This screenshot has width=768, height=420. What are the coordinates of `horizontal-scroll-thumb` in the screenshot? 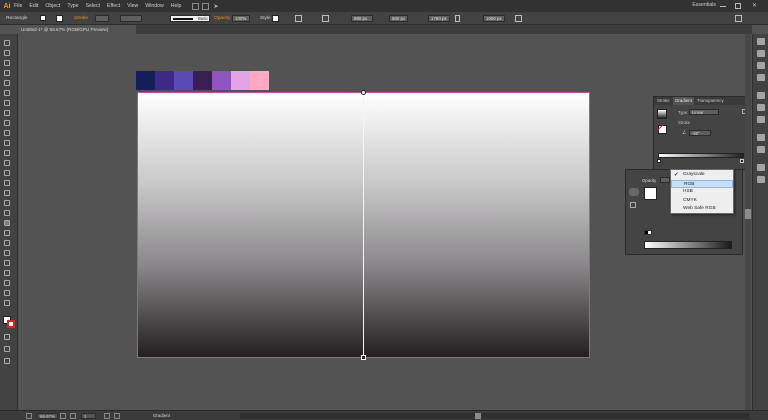 It's located at (478, 416).